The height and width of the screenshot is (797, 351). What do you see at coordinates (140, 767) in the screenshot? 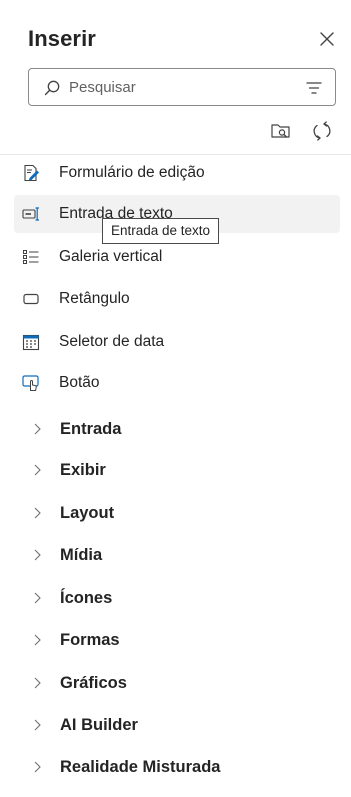
I see `category-label: Realidade Misturada` at bounding box center [140, 767].